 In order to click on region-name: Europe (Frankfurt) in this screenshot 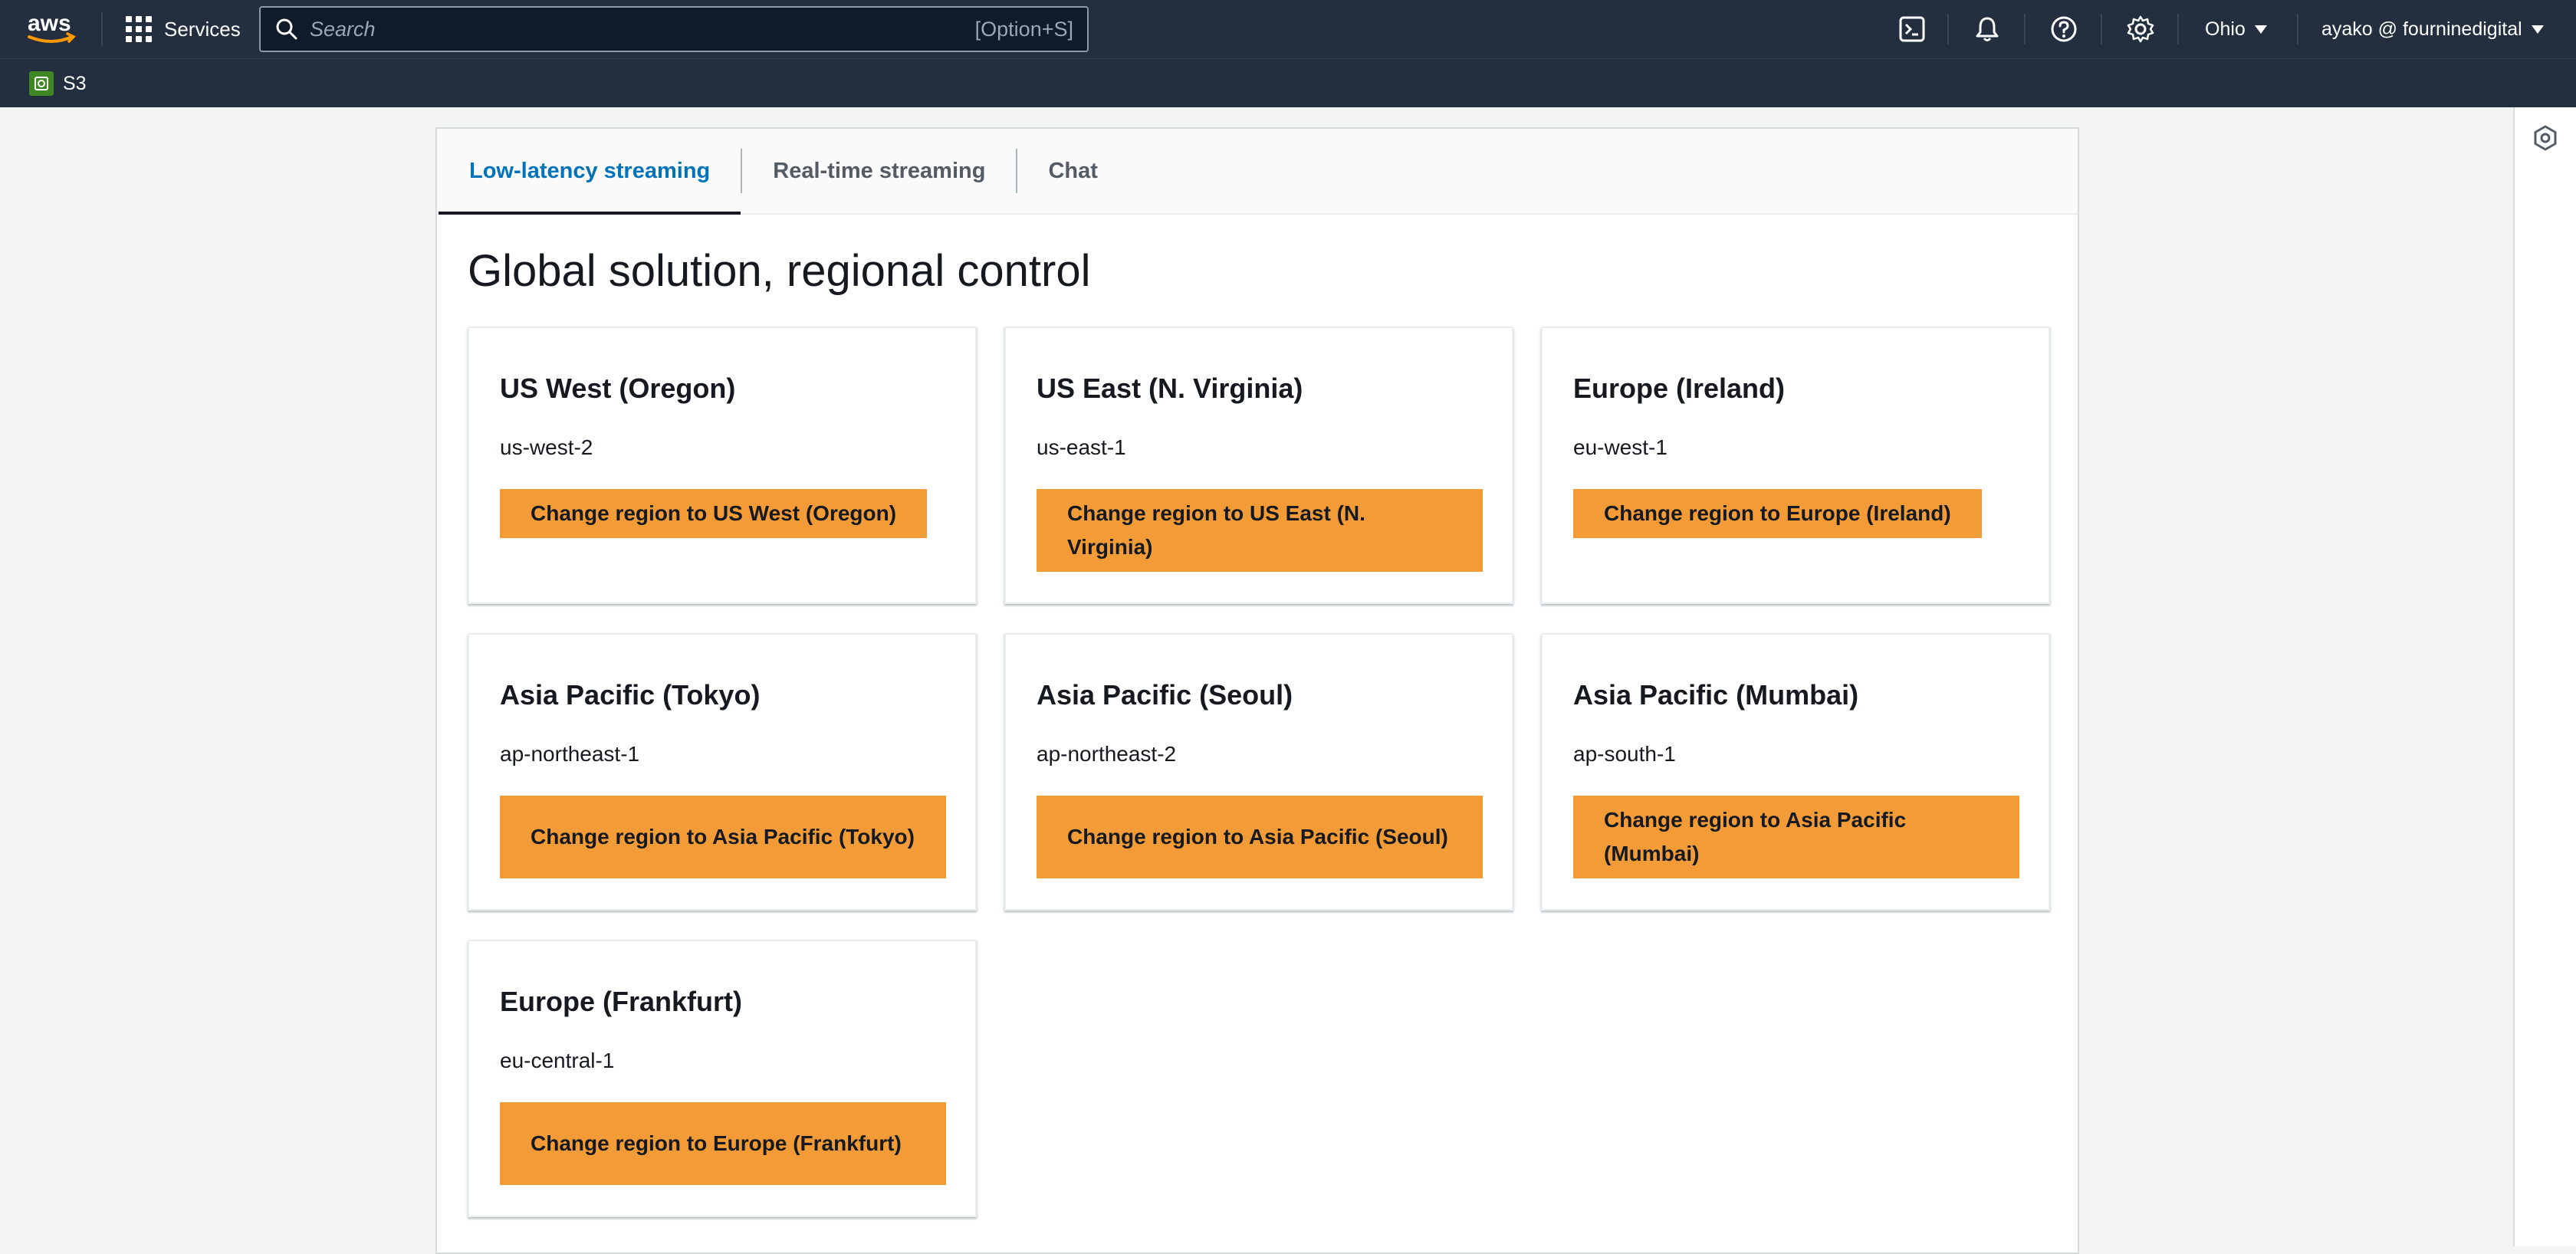, I will do `click(622, 1001)`.